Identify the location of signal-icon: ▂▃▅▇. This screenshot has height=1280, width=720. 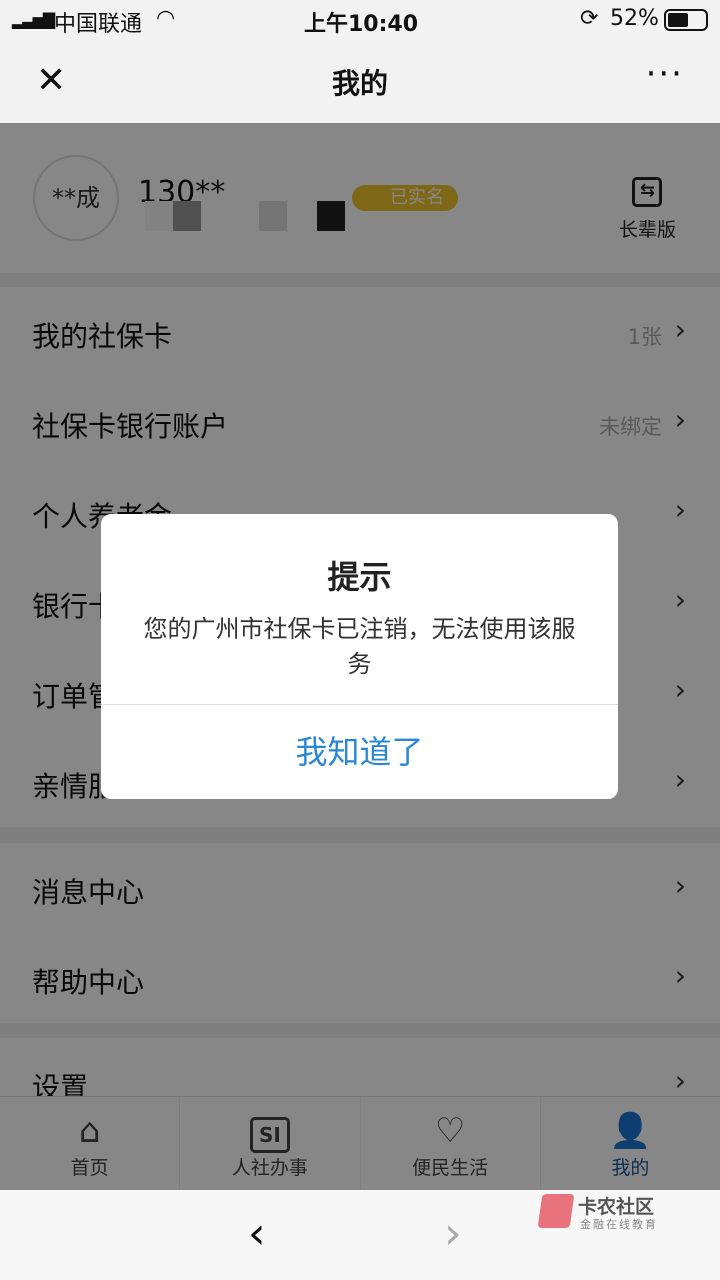
(33, 19).